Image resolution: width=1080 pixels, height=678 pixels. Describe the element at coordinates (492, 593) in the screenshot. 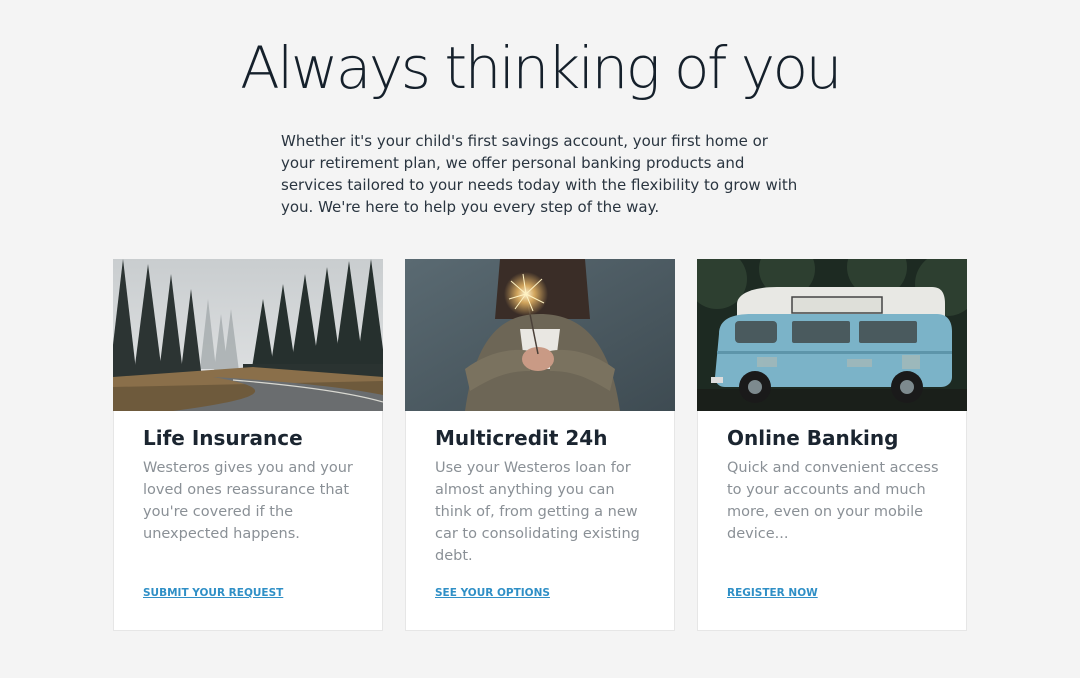

I see `see-options-link: SEE YOUR OPTIONS` at that location.